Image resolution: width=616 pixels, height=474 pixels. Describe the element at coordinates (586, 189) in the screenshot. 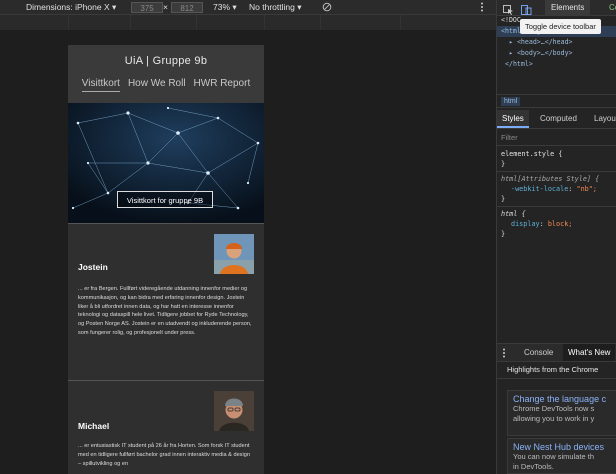

I see `css-value: "nb";` at that location.